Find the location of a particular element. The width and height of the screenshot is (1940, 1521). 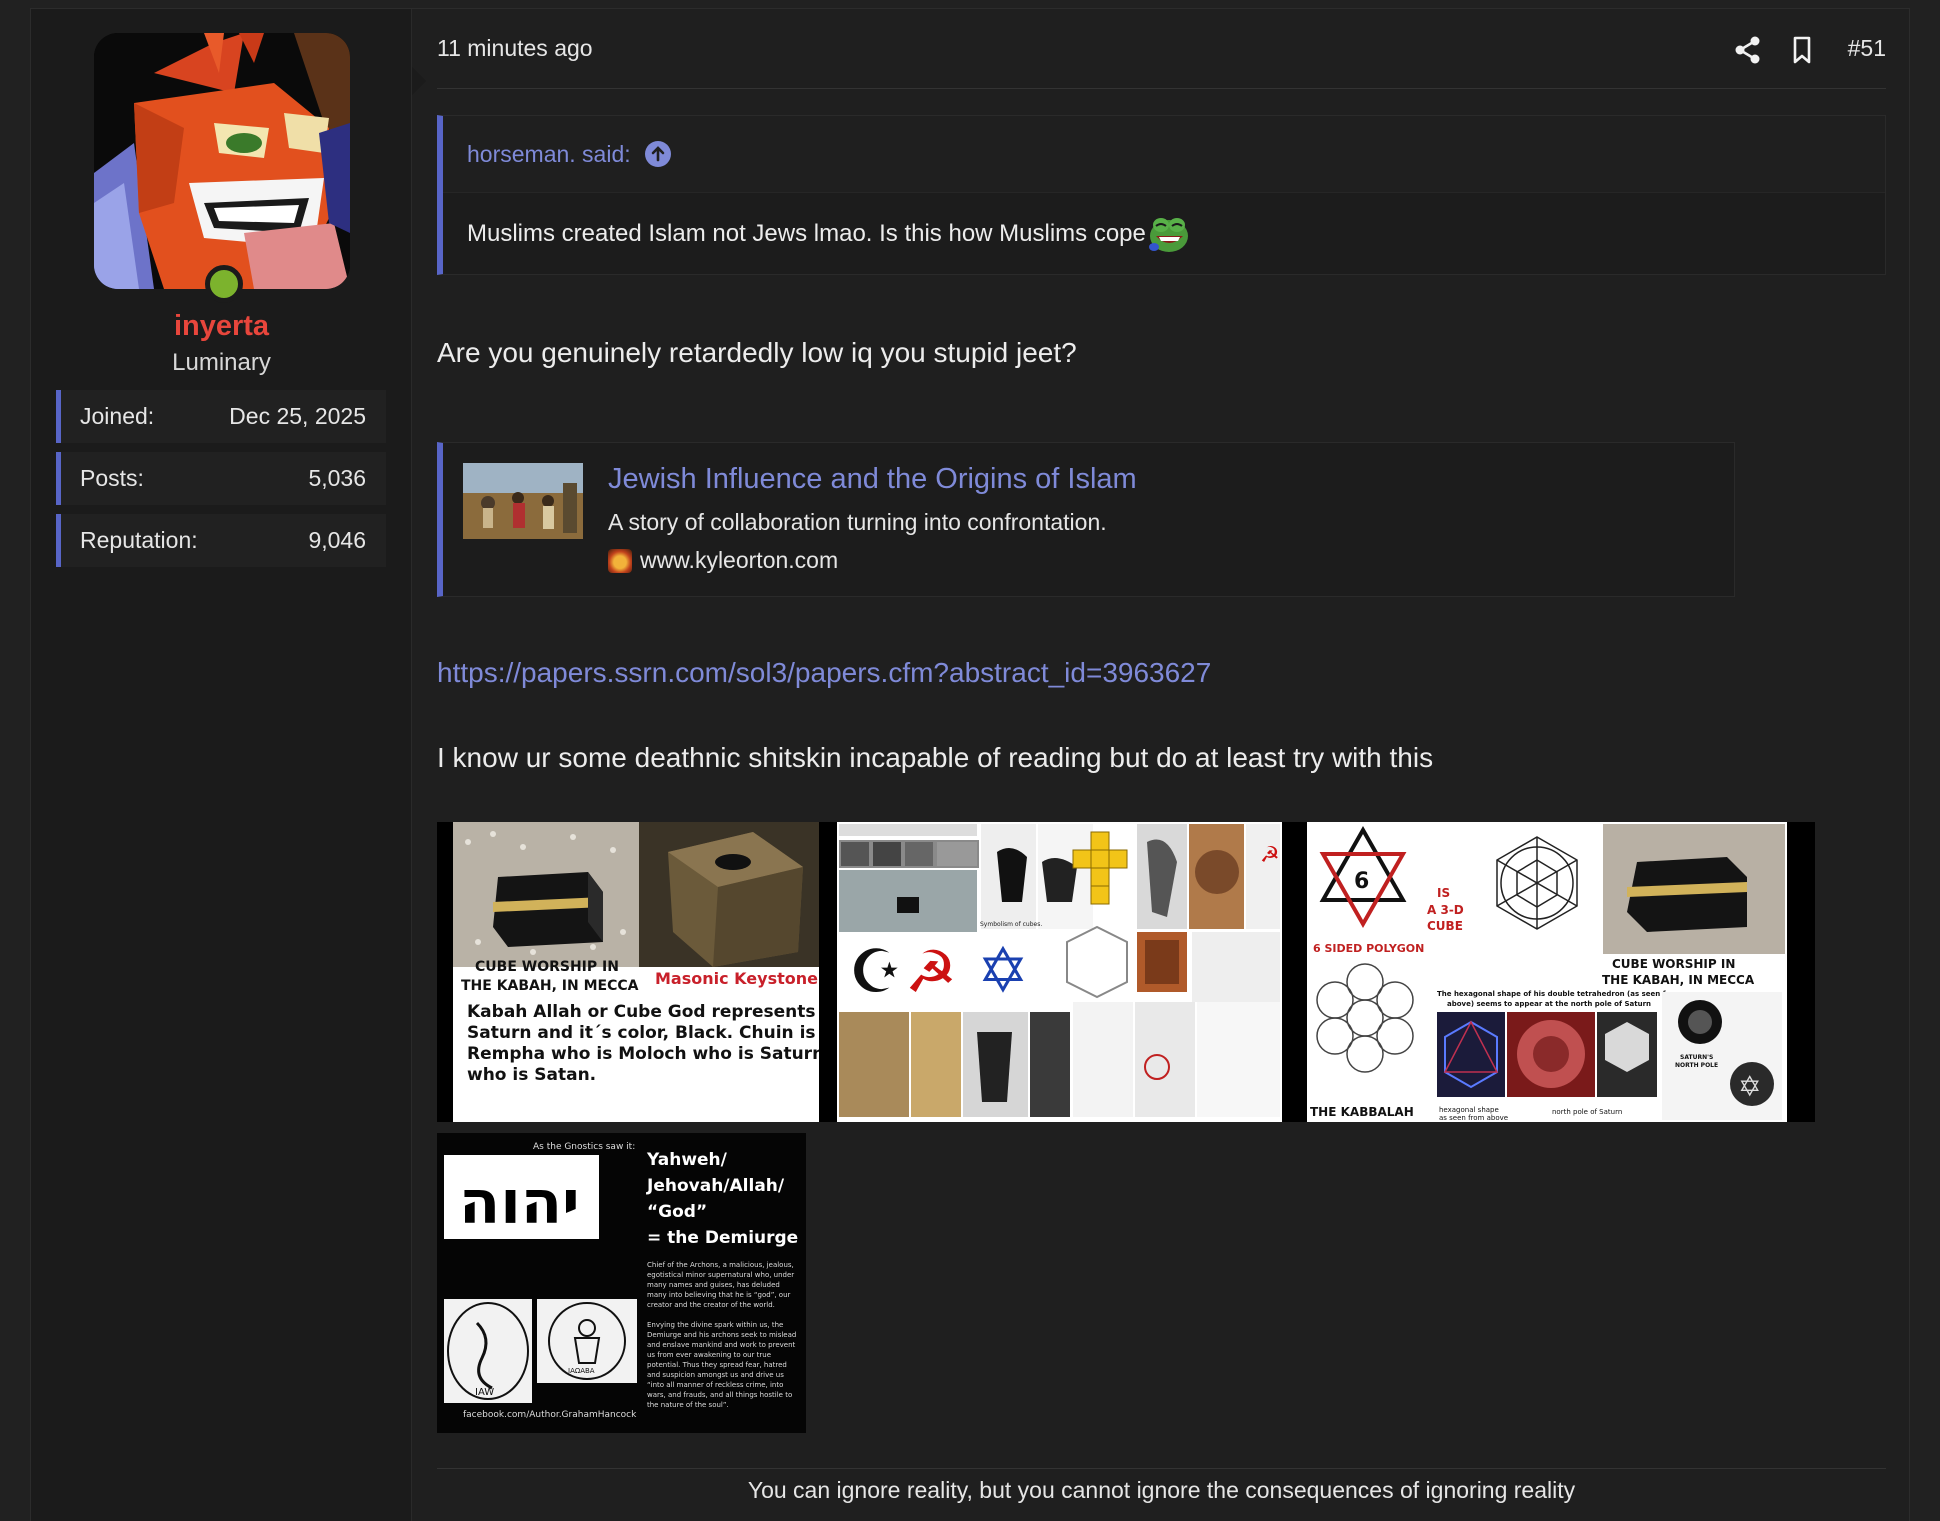

svg-text:Envying the divine spark withi: Envying the divine spark within us, the is located at coordinates (715, 1325).